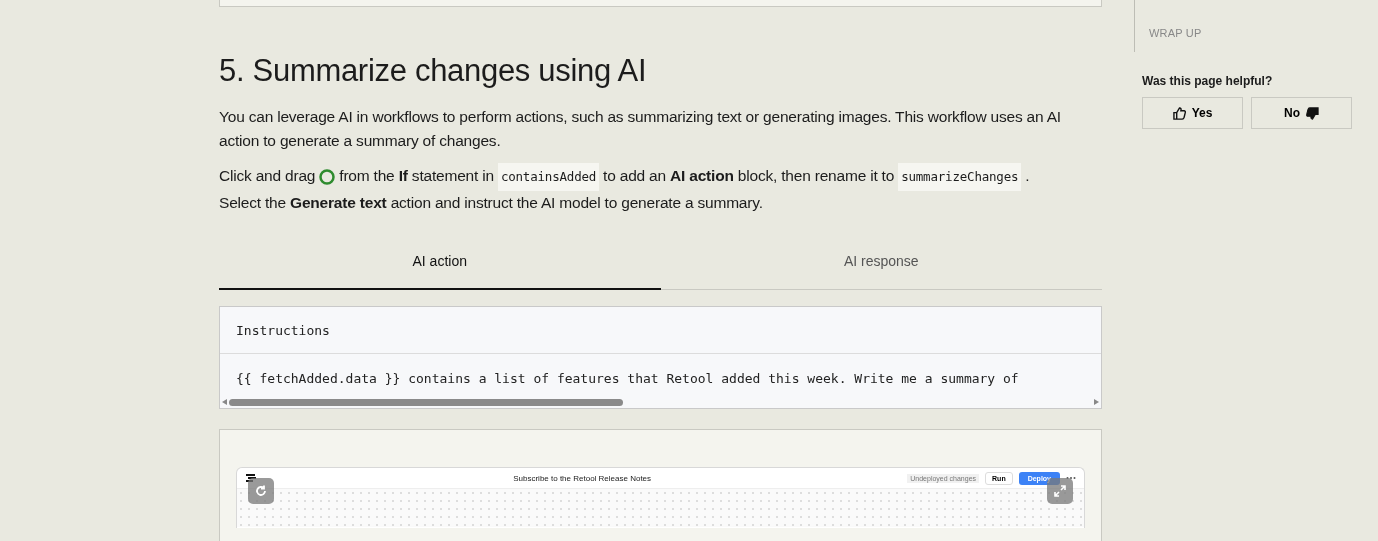 The height and width of the screenshot is (541, 1378). Describe the element at coordinates (261, 491) in the screenshot. I see `reload-icon` at that location.